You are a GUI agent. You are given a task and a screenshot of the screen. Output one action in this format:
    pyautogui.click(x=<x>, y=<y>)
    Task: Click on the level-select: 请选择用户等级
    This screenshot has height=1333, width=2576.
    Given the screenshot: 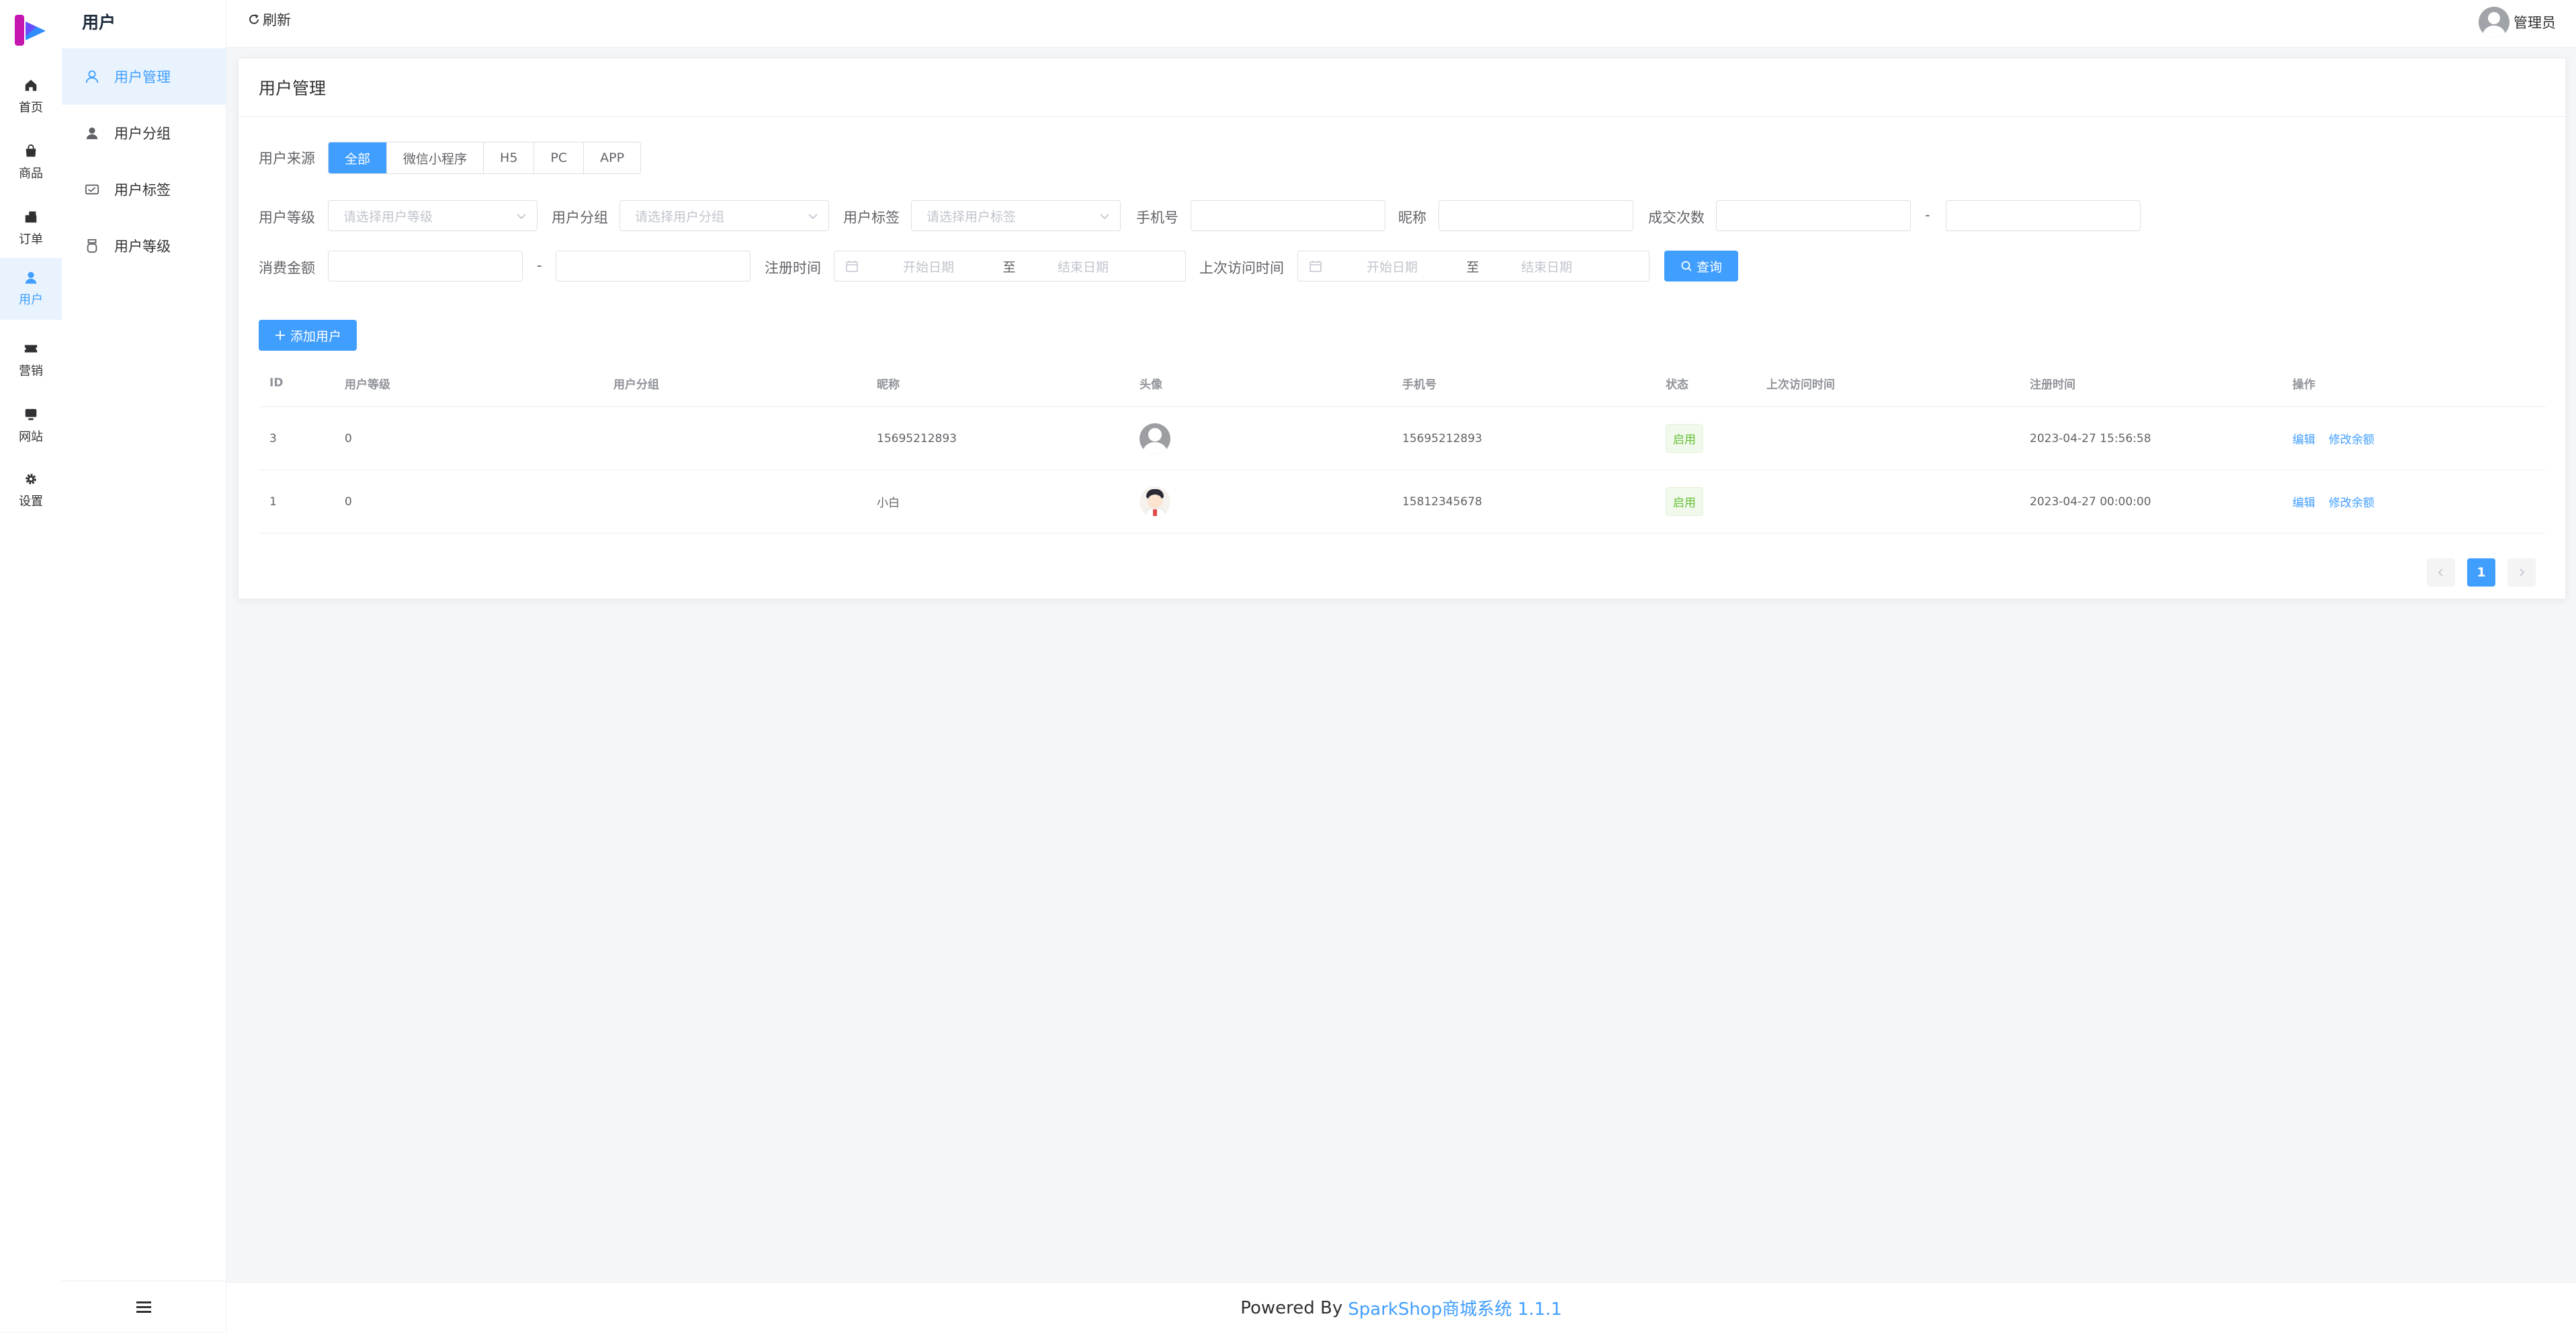 What is the action you would take?
    pyautogui.click(x=433, y=215)
    